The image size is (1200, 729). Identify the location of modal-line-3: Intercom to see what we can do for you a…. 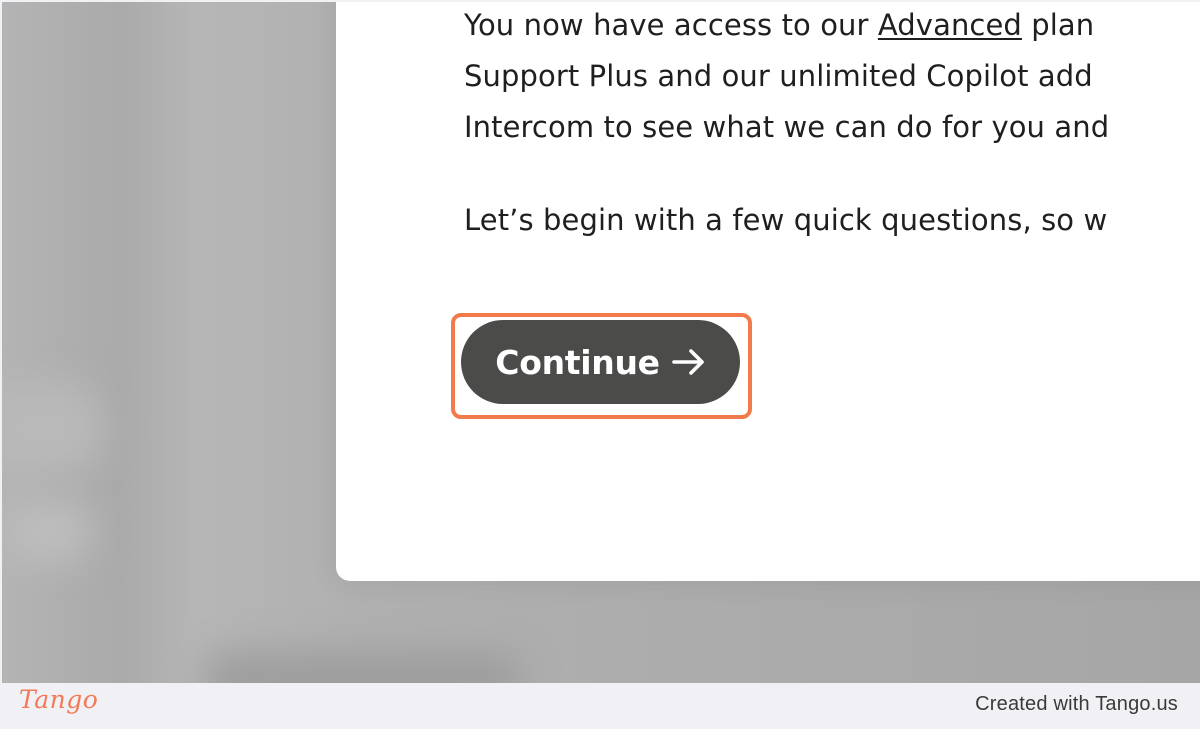
(787, 127).